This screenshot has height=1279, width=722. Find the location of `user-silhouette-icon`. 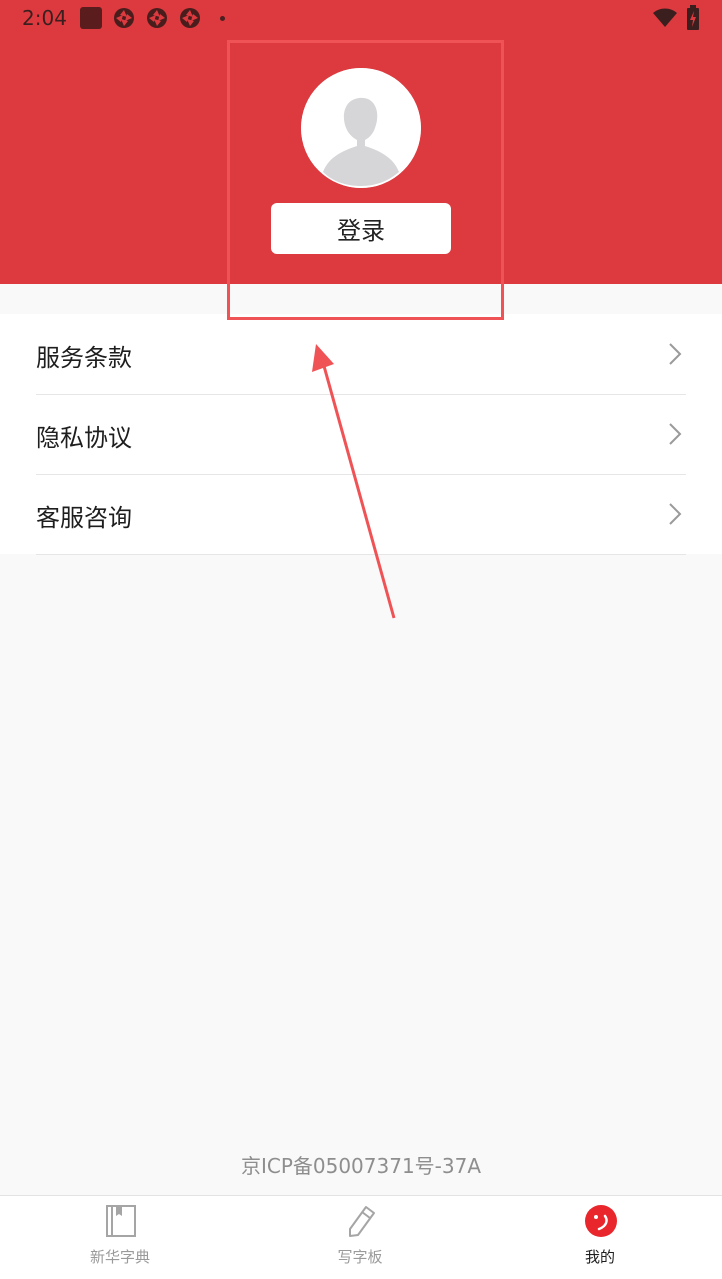

user-silhouette-icon is located at coordinates (361, 128).